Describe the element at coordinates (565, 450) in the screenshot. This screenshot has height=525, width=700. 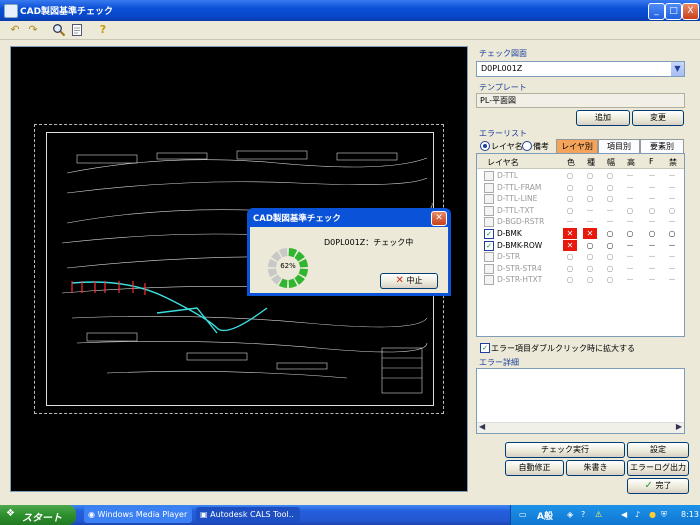
I see `check-run-button: チェック実行` at that location.